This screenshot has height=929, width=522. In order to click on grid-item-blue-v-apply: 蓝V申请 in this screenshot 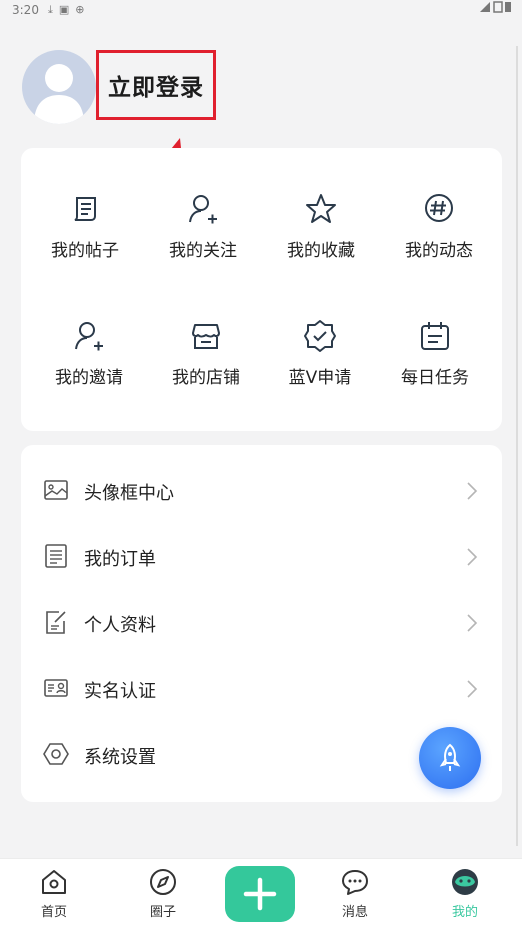, I will do `click(320, 369)`.